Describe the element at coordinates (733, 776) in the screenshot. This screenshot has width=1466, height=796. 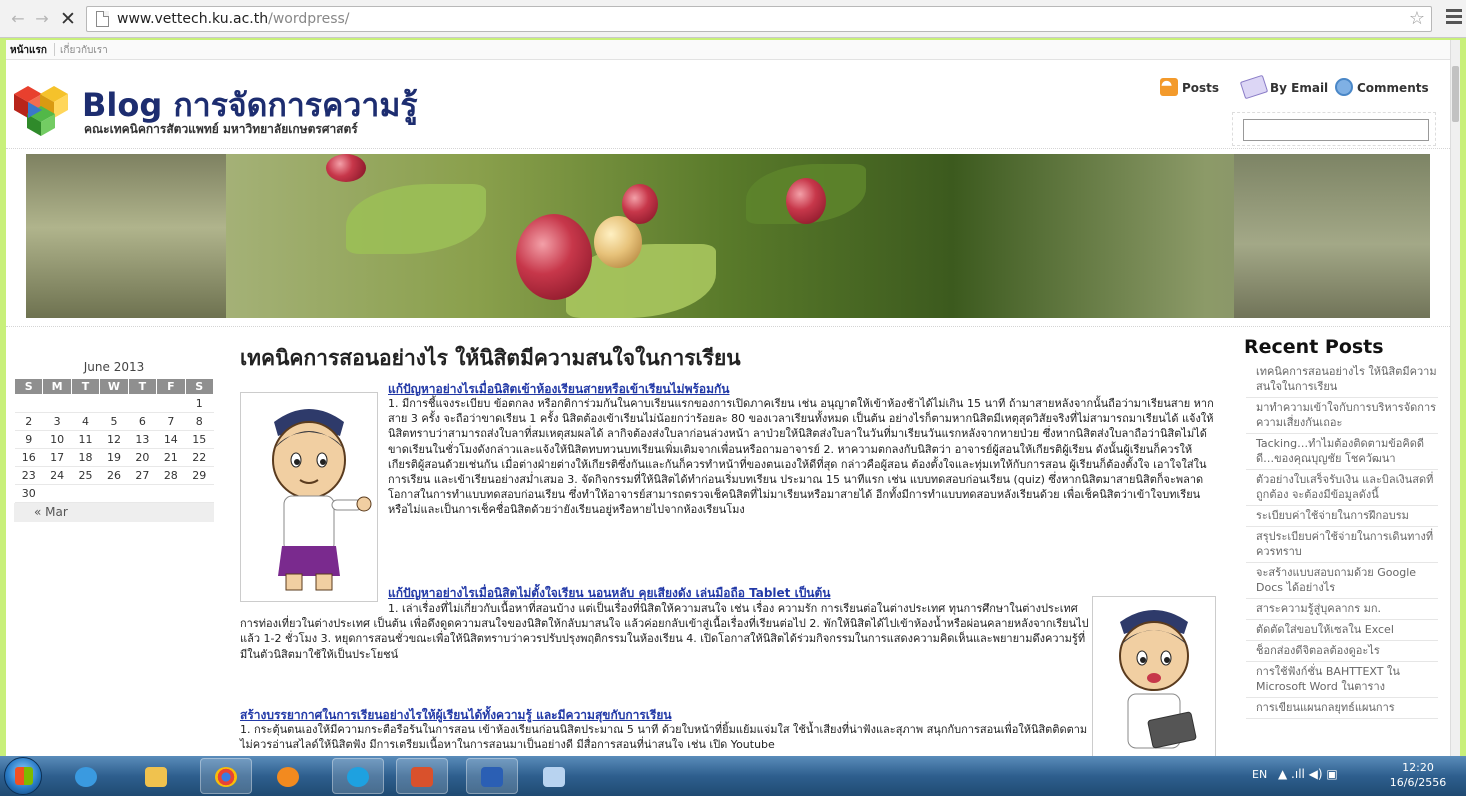
I see `windows-taskbar: EN ▲ .ıll ◀) ▣ 12:20 16/6/2556` at that location.